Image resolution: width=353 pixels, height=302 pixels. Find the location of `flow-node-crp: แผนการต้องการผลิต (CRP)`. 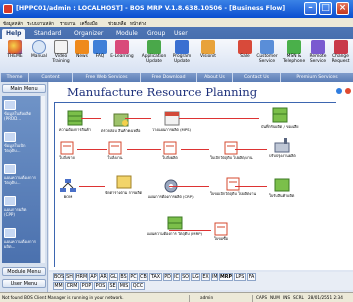

flow-node-crp: แผนการต้องการผลิต (CRP) is located at coordinates (171, 188).